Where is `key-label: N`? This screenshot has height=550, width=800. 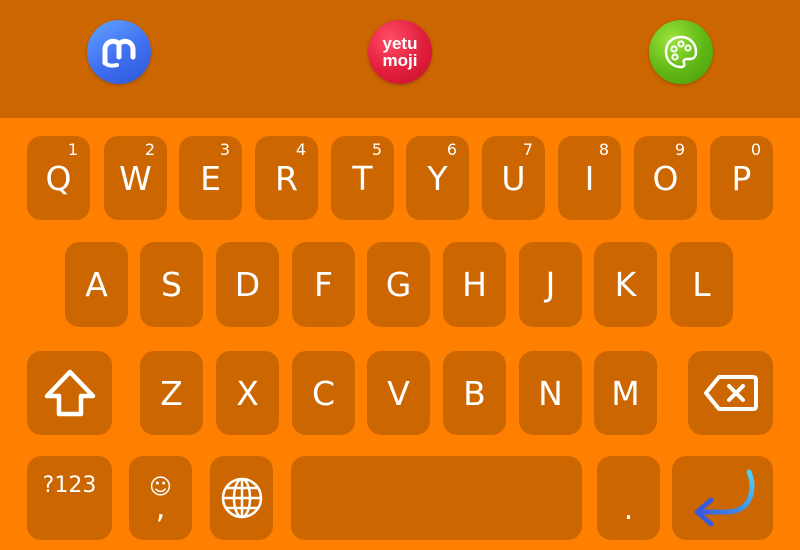 key-label: N is located at coordinates (550, 393).